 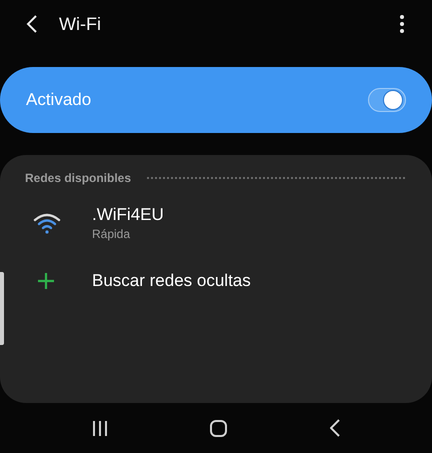 I want to click on network-list-item: .WiFi4EU Rápida, so click(x=216, y=223).